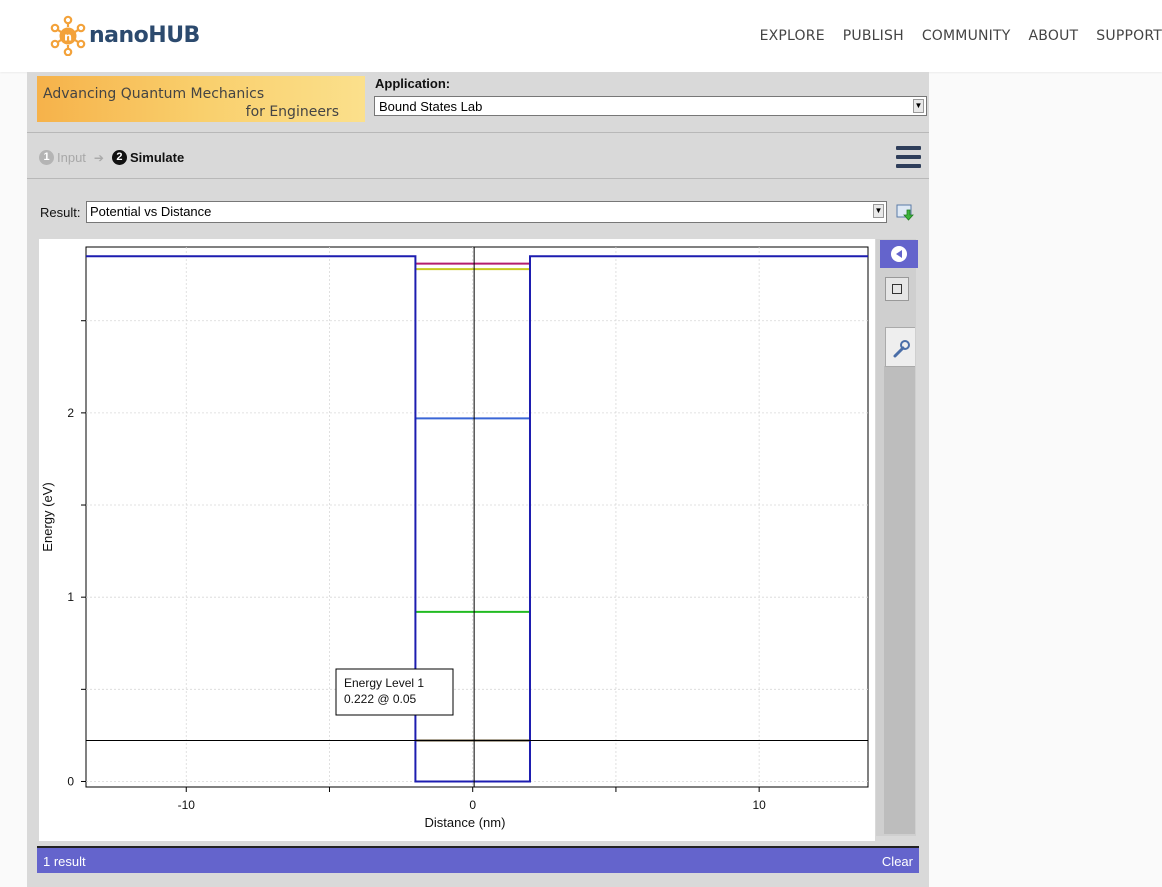 The image size is (1162, 887). I want to click on square-icon, so click(897, 289).